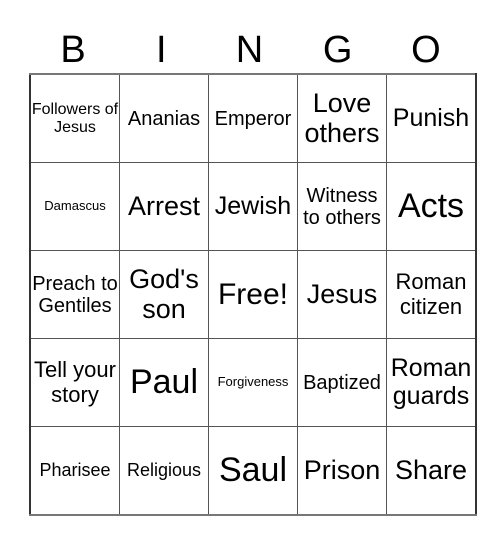 The height and width of the screenshot is (544, 500). What do you see at coordinates (74, 471) in the screenshot?
I see `bingo-cell: Pharisee` at bounding box center [74, 471].